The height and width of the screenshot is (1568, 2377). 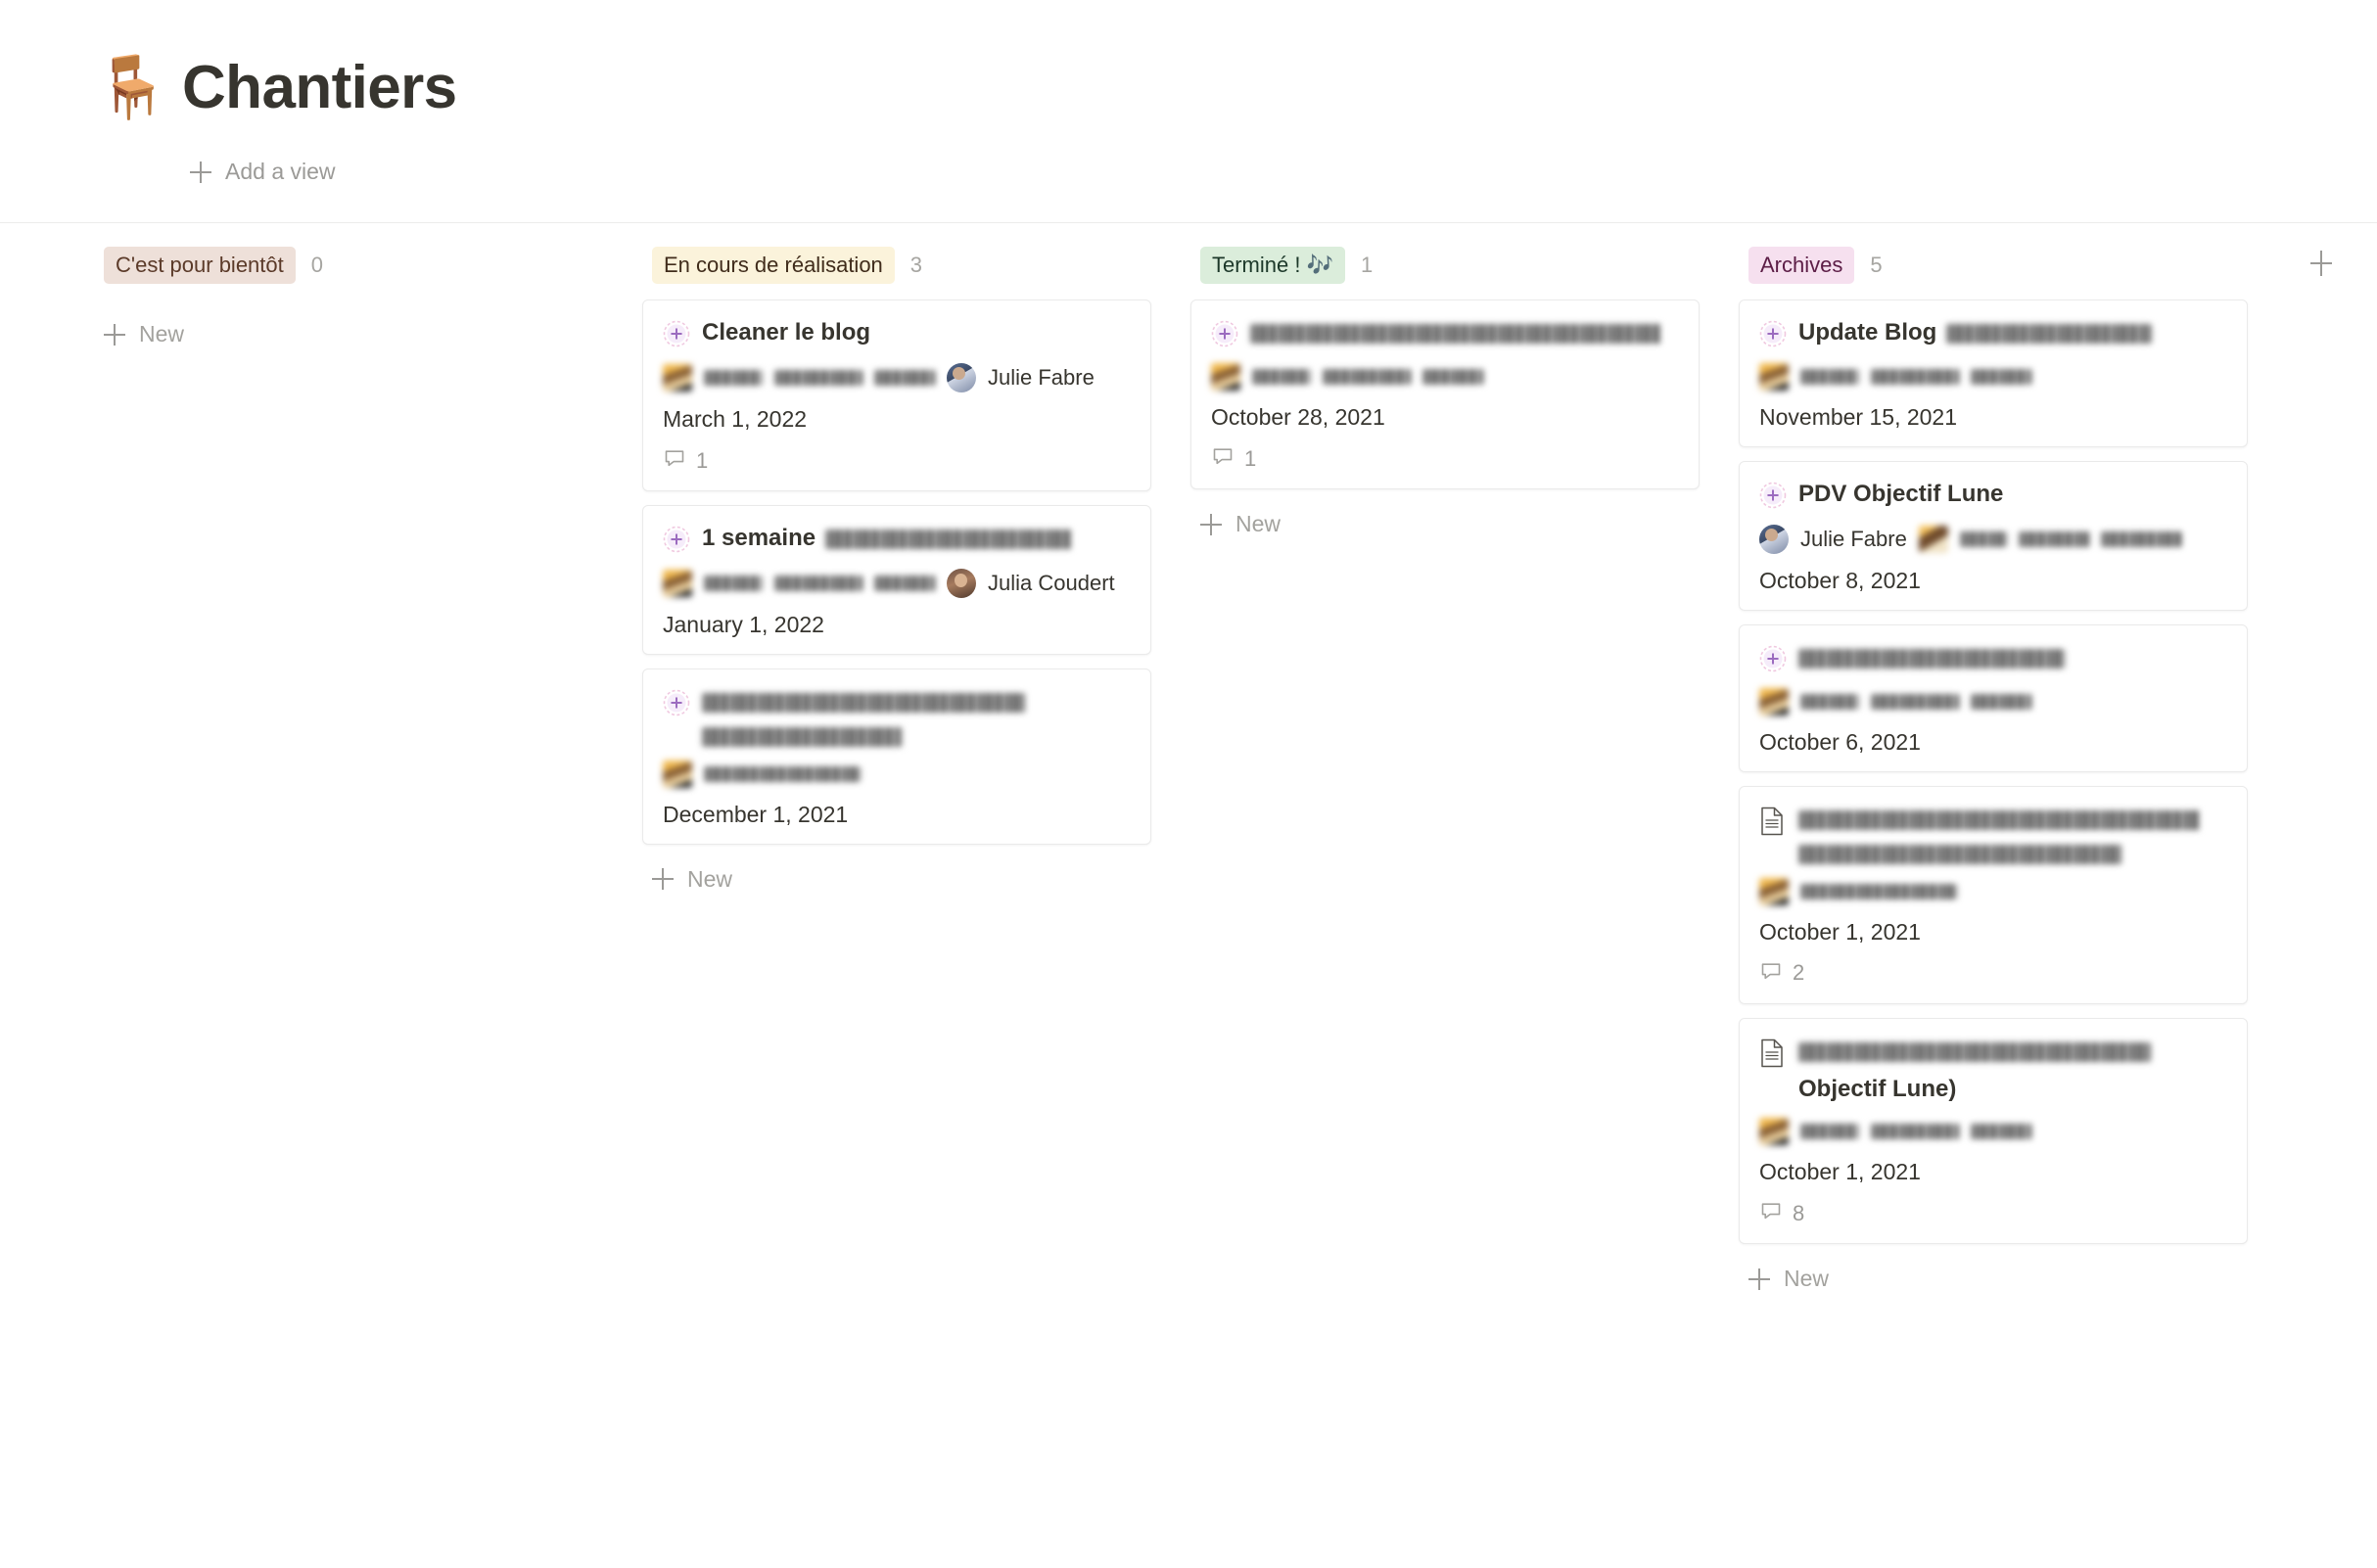 I want to click on card-meta: Julia Coudert, so click(x=897, y=584).